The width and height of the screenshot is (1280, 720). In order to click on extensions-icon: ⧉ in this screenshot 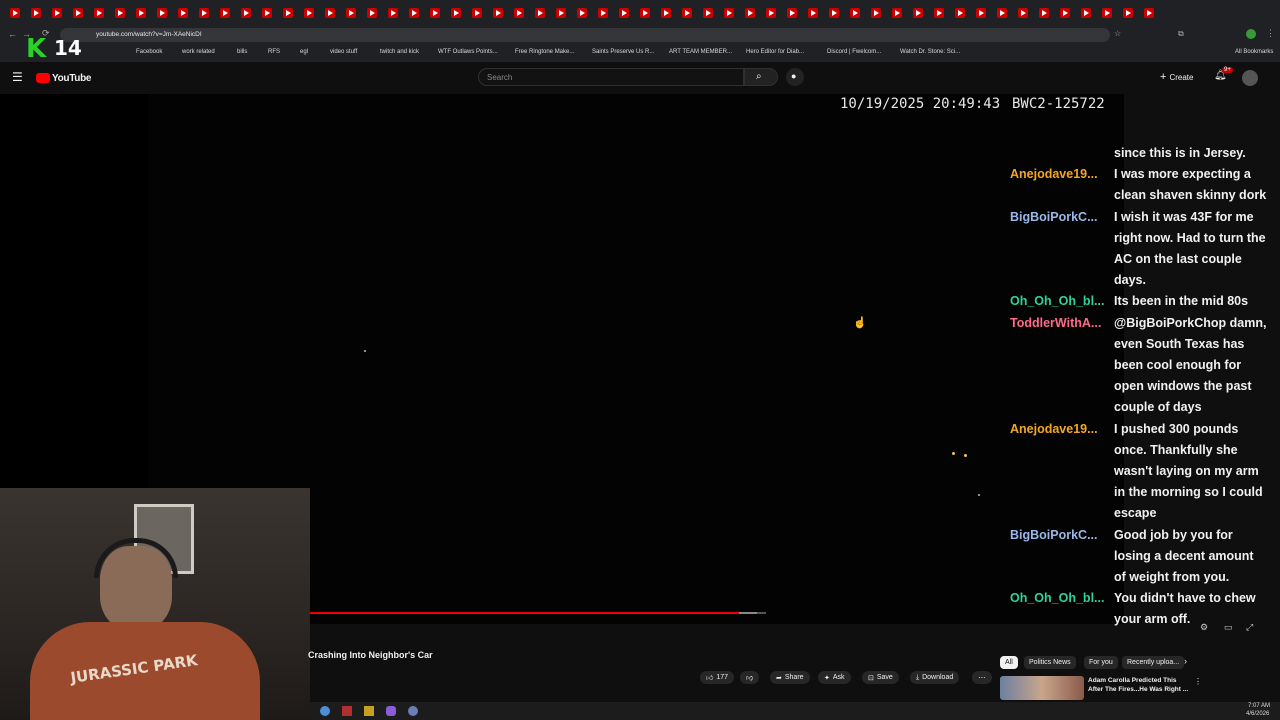, I will do `click(1181, 34)`.